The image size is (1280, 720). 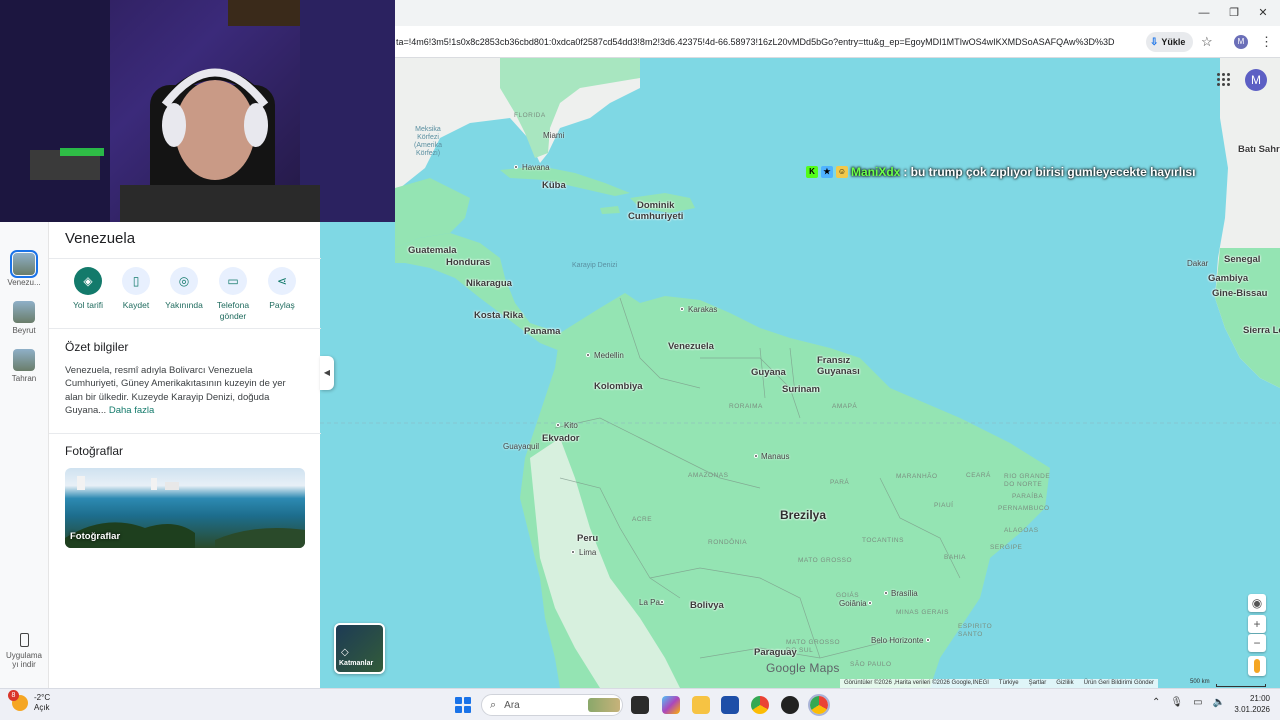 What do you see at coordinates (853, 603) in the screenshot?
I see `city-label: Goiânia` at bounding box center [853, 603].